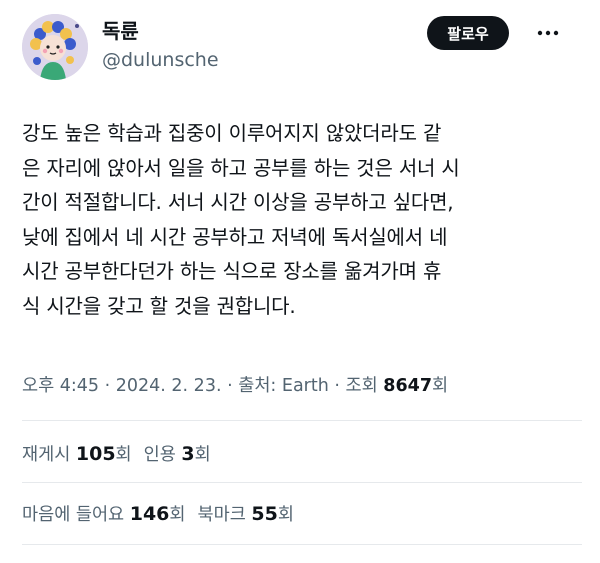  Describe the element at coordinates (177, 515) in the screenshot. I see `likes-suffix: 회` at that location.